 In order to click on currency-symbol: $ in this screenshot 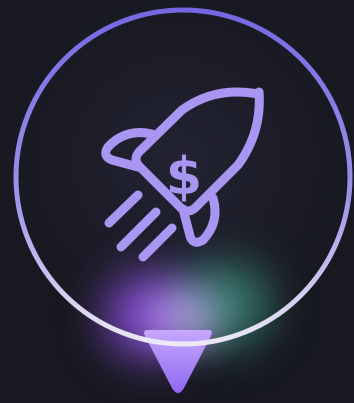, I will do `click(184, 177)`.